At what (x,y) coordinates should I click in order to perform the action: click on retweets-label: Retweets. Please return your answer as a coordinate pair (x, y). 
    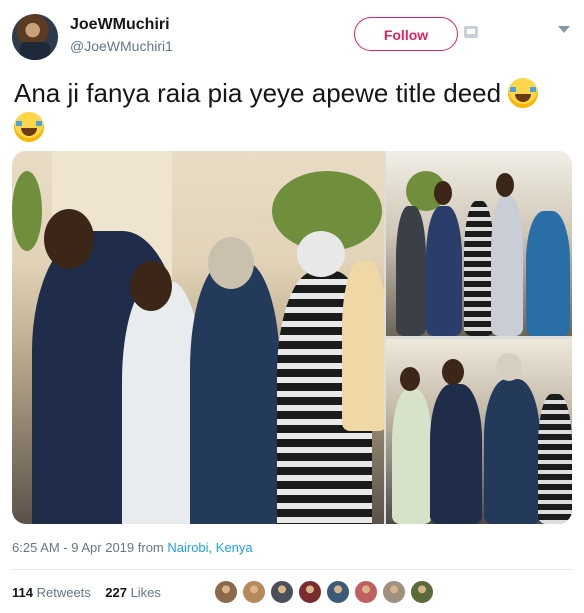
    Looking at the image, I should click on (61, 592).